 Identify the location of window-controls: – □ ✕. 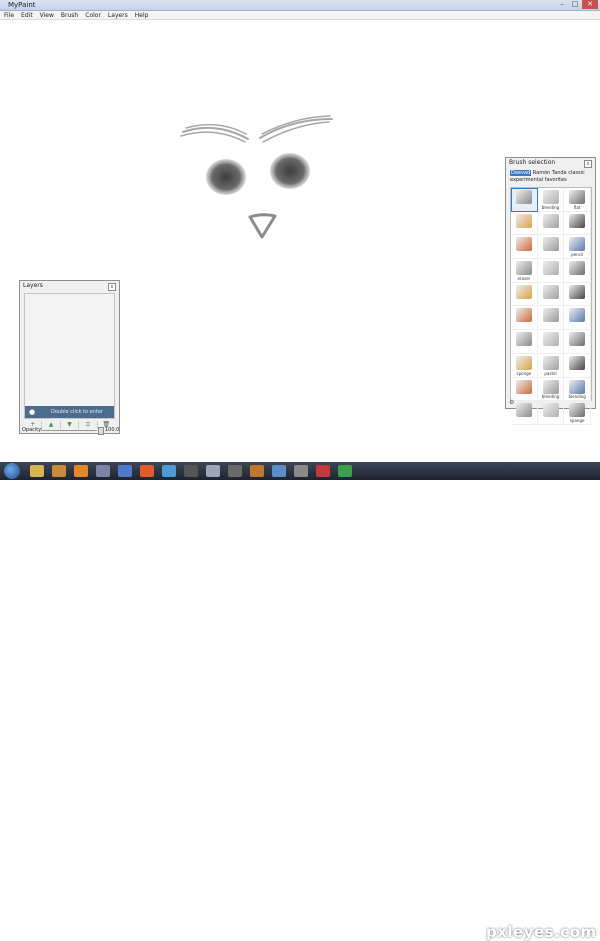
(577, 4).